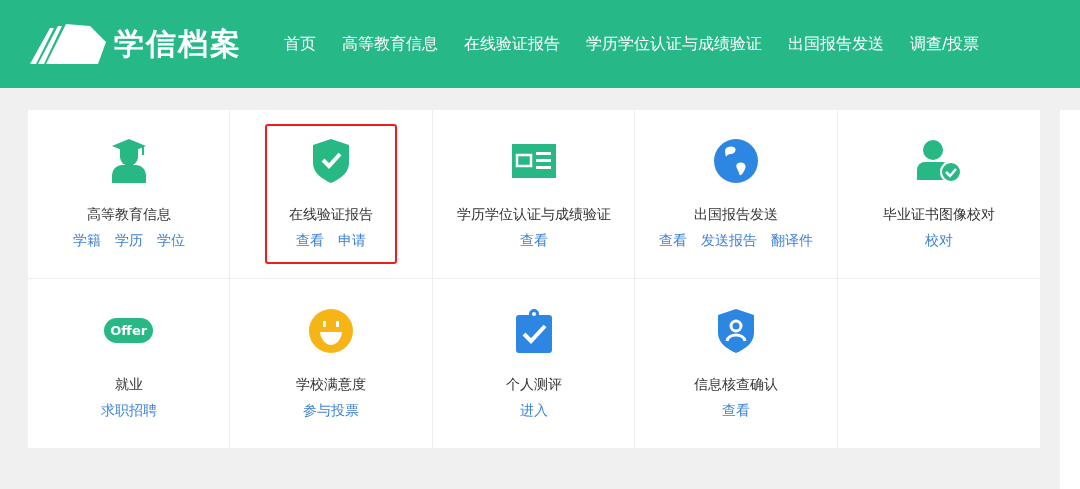  What do you see at coordinates (128, 241) in the screenshot?
I see `tile-link: 学历` at bounding box center [128, 241].